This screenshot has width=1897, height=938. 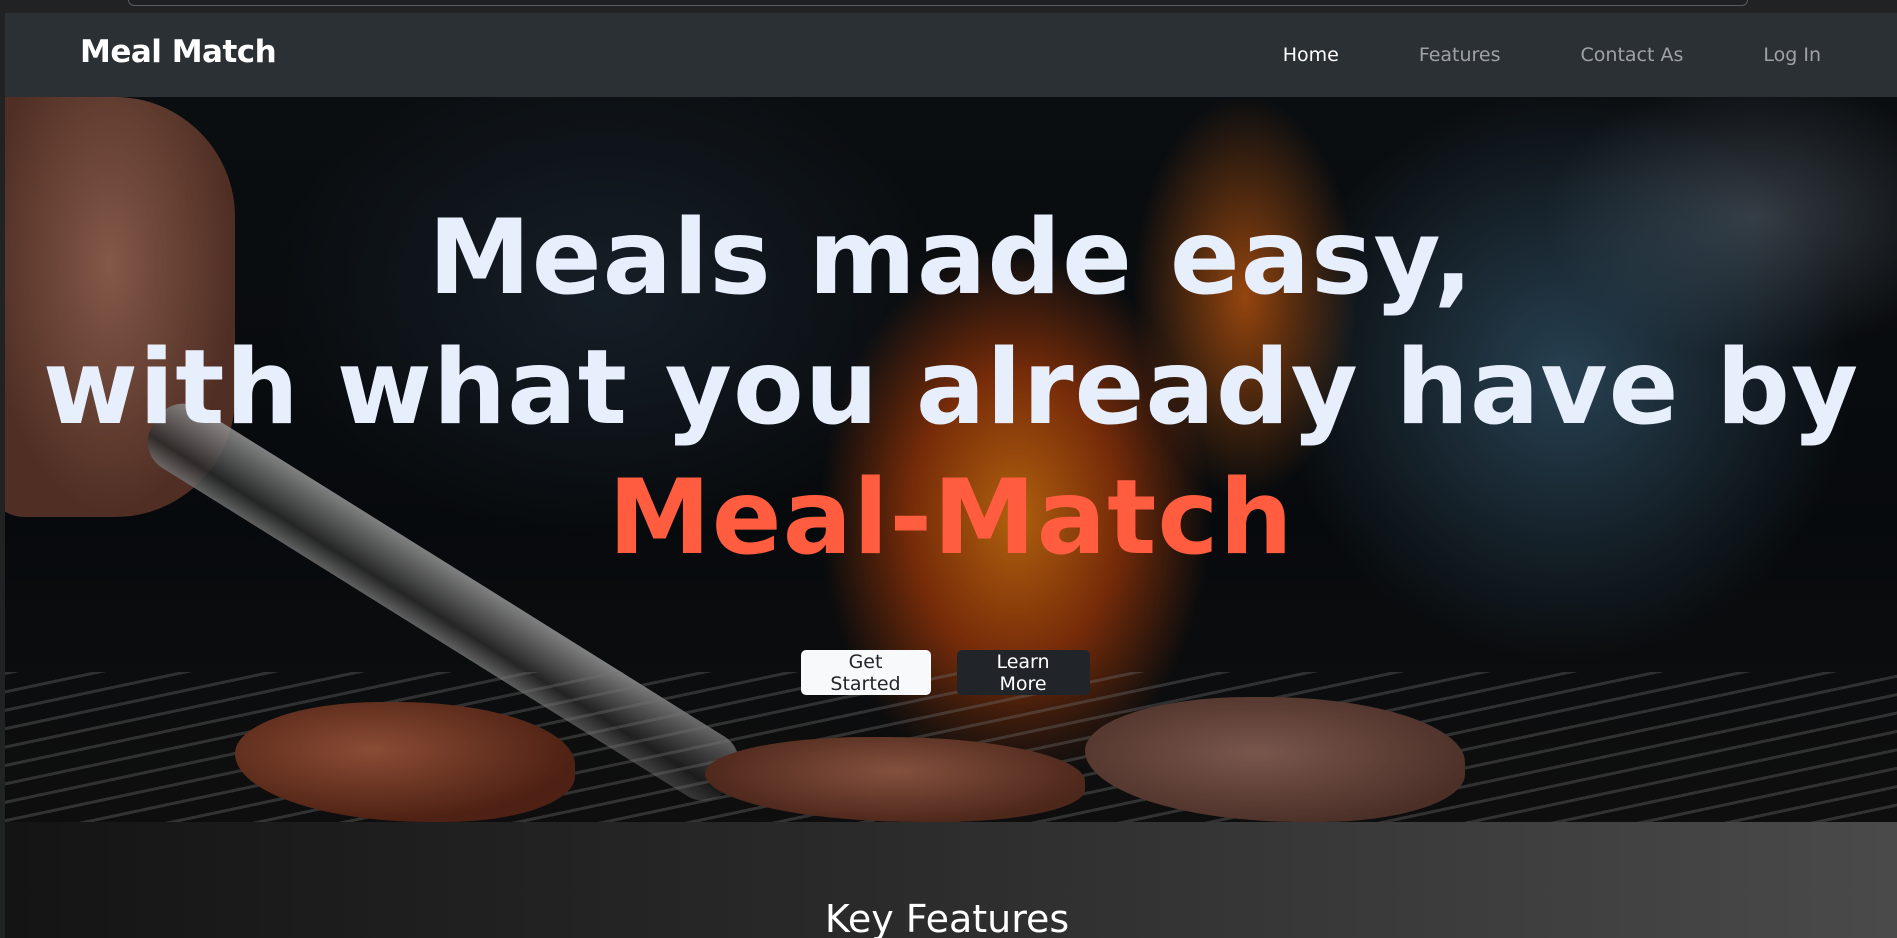 What do you see at coordinates (865, 672) in the screenshot?
I see `get-started-button: Get Started` at bounding box center [865, 672].